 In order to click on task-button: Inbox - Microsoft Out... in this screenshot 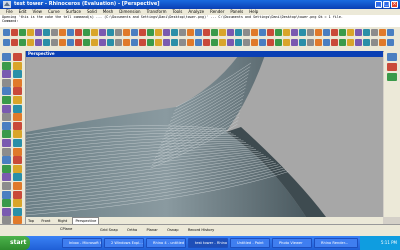, I will do `click(82, 243)`.